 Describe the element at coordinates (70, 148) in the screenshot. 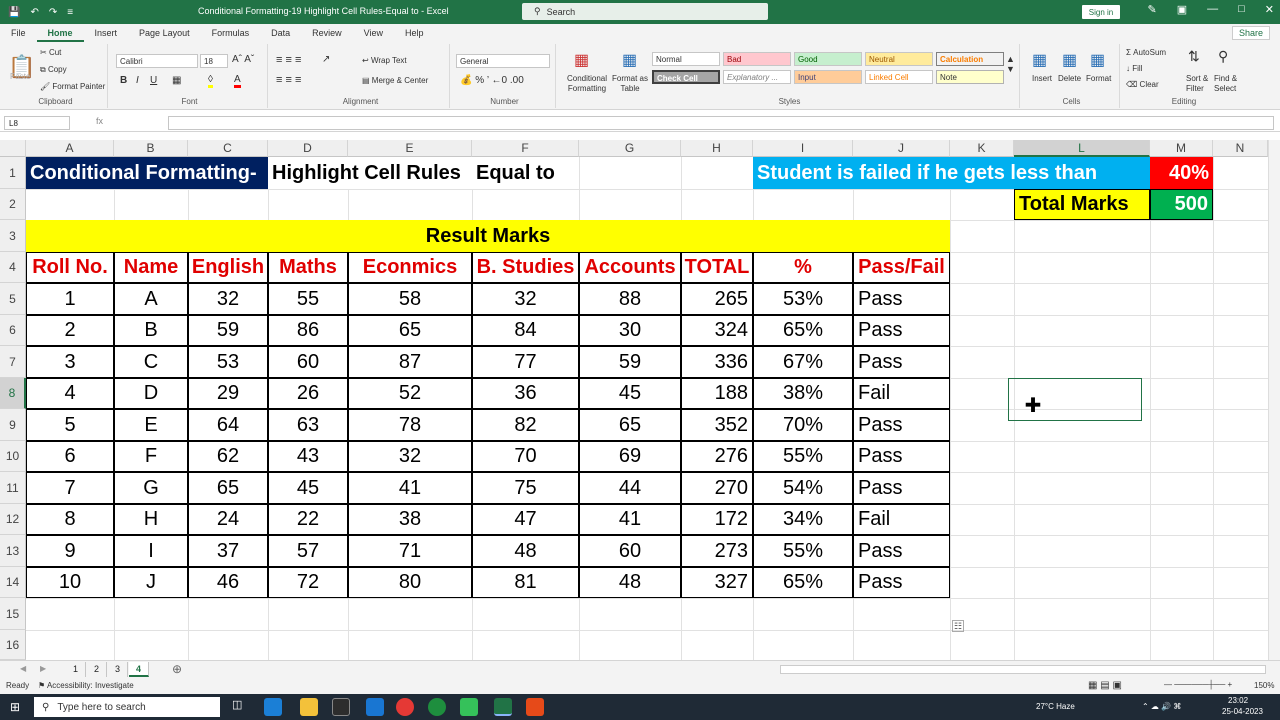

I see `column-header-a: A` at that location.